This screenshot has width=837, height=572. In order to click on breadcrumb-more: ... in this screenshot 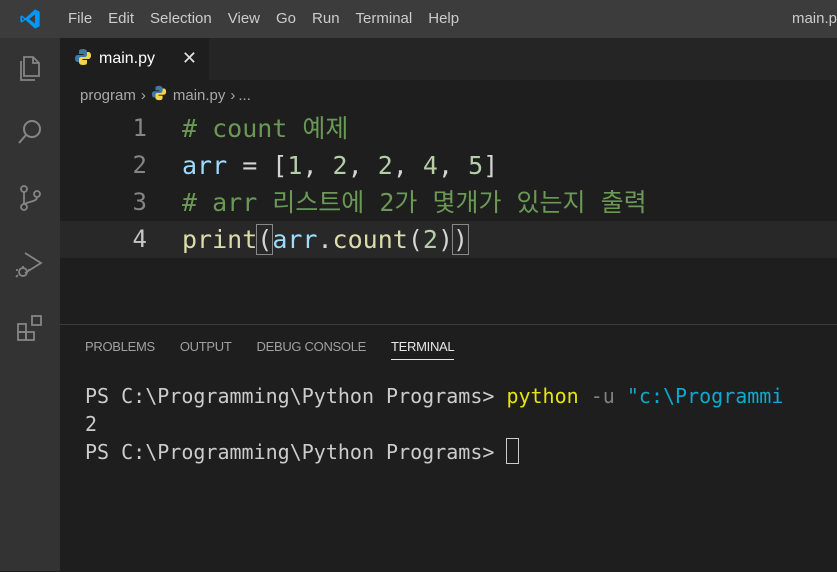, I will do `click(244, 95)`.